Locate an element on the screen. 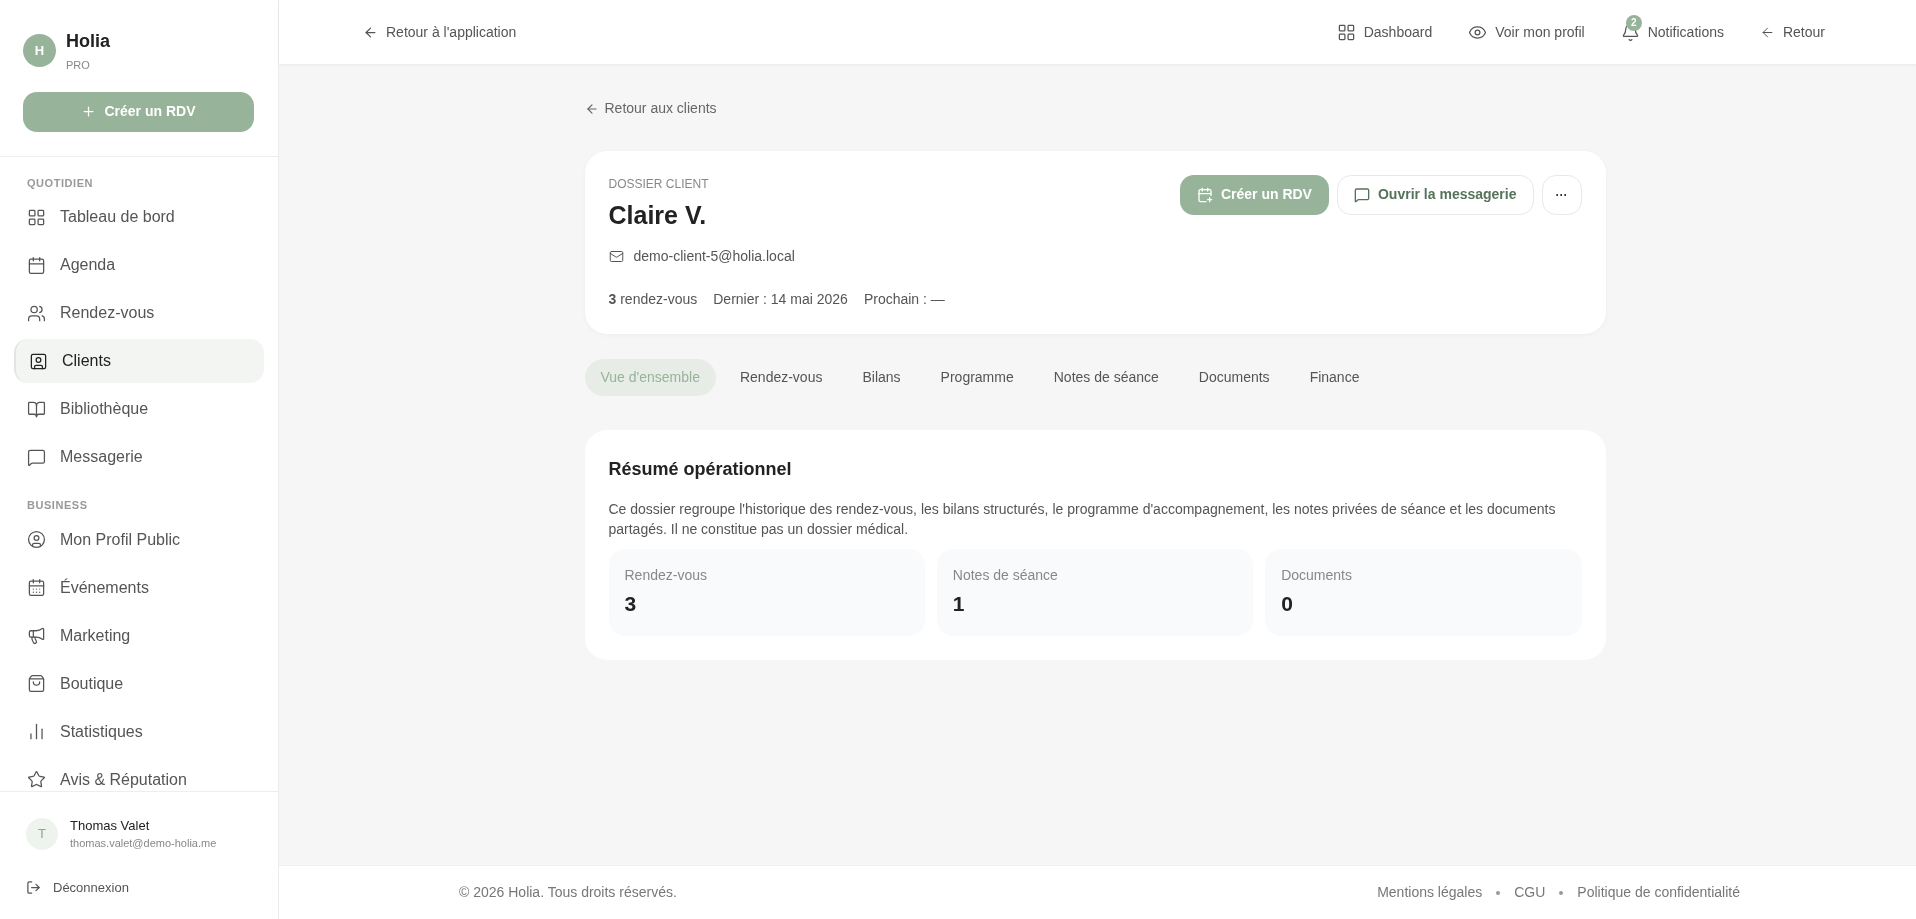 This screenshot has width=1916, height=919. metric-value: 3 is located at coordinates (631, 604).